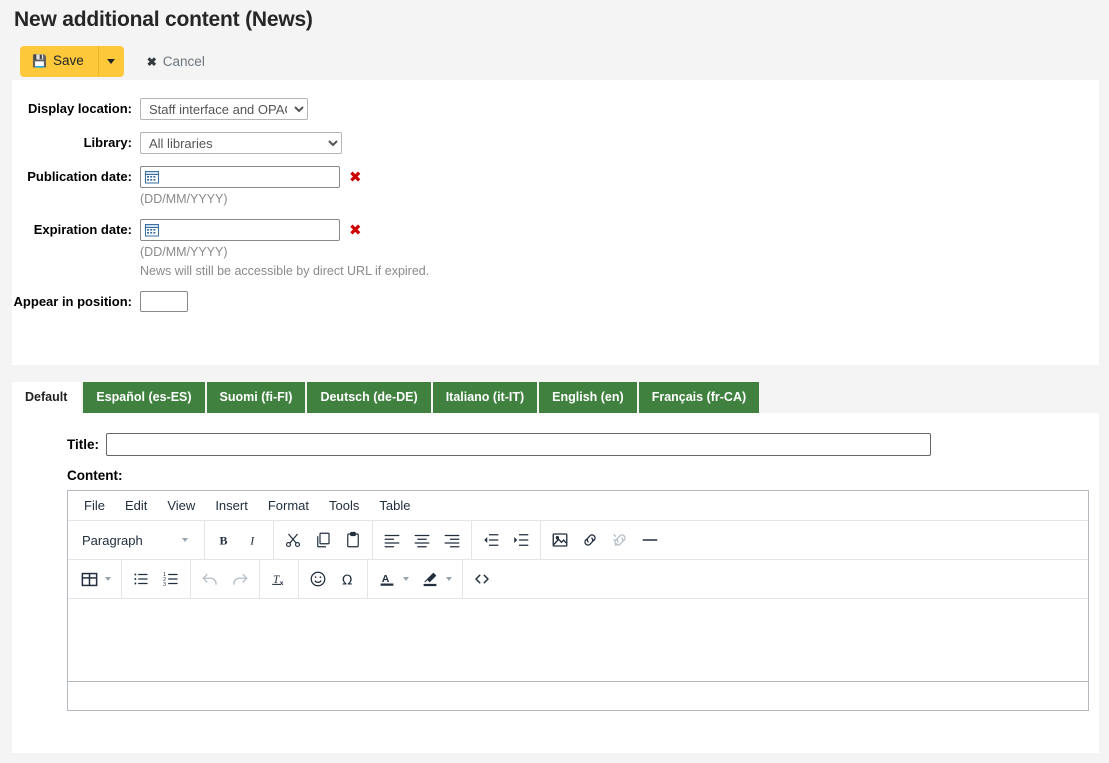 The height and width of the screenshot is (763, 1109). Describe the element at coordinates (79, 108) in the screenshot. I see `display-location-label: Display location:` at that location.